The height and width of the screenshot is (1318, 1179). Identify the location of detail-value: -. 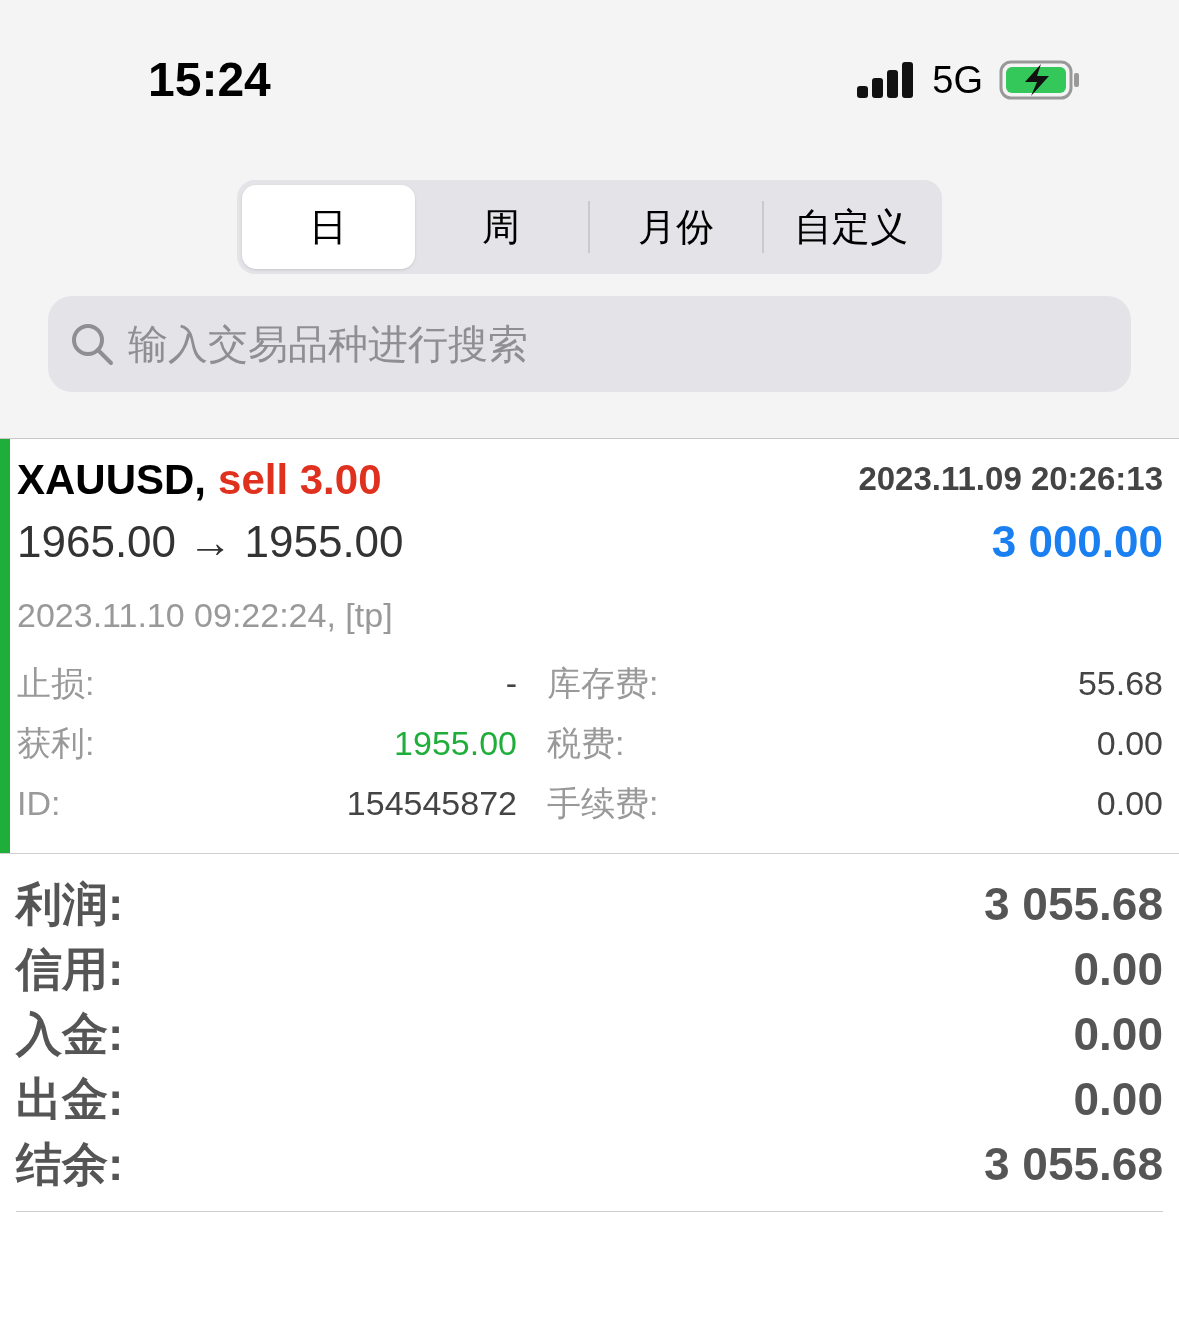
(511, 683).